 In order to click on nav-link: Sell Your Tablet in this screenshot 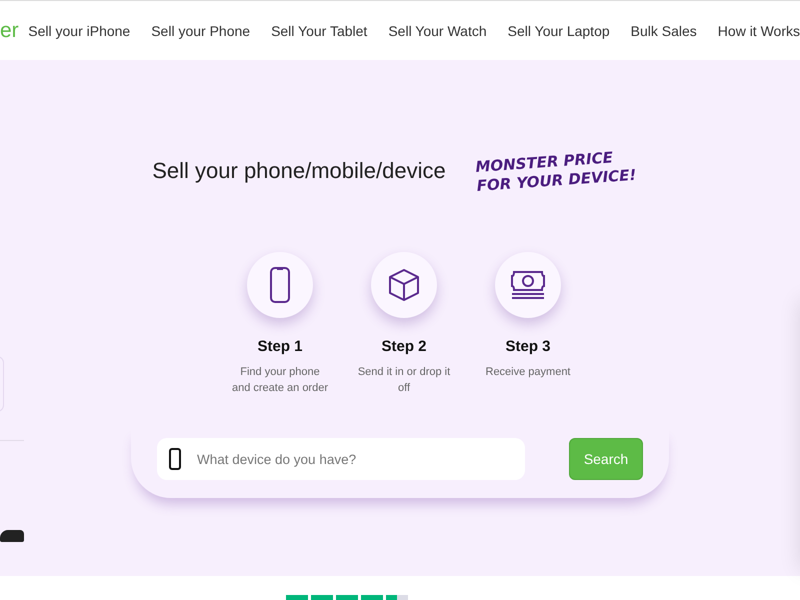, I will do `click(319, 30)`.